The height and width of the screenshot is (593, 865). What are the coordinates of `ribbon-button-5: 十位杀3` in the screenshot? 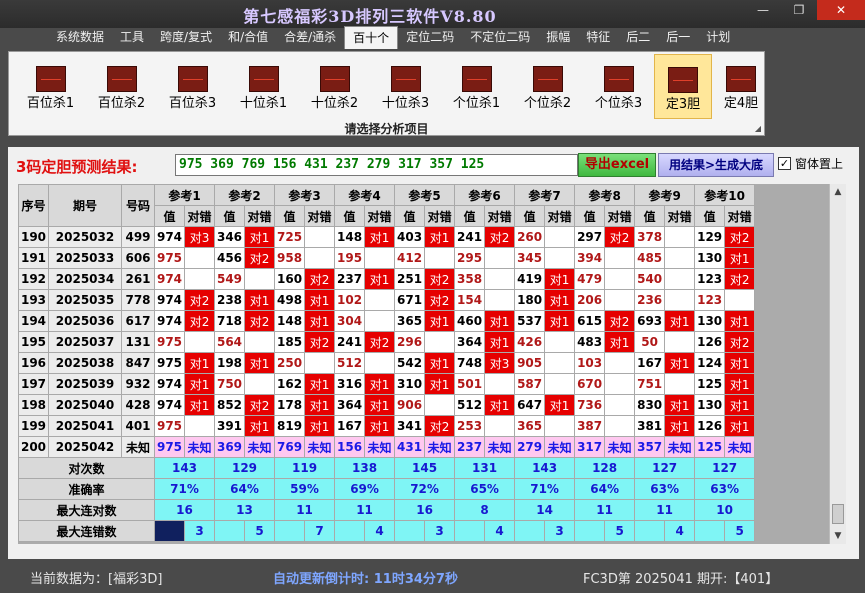 It's located at (405, 86).